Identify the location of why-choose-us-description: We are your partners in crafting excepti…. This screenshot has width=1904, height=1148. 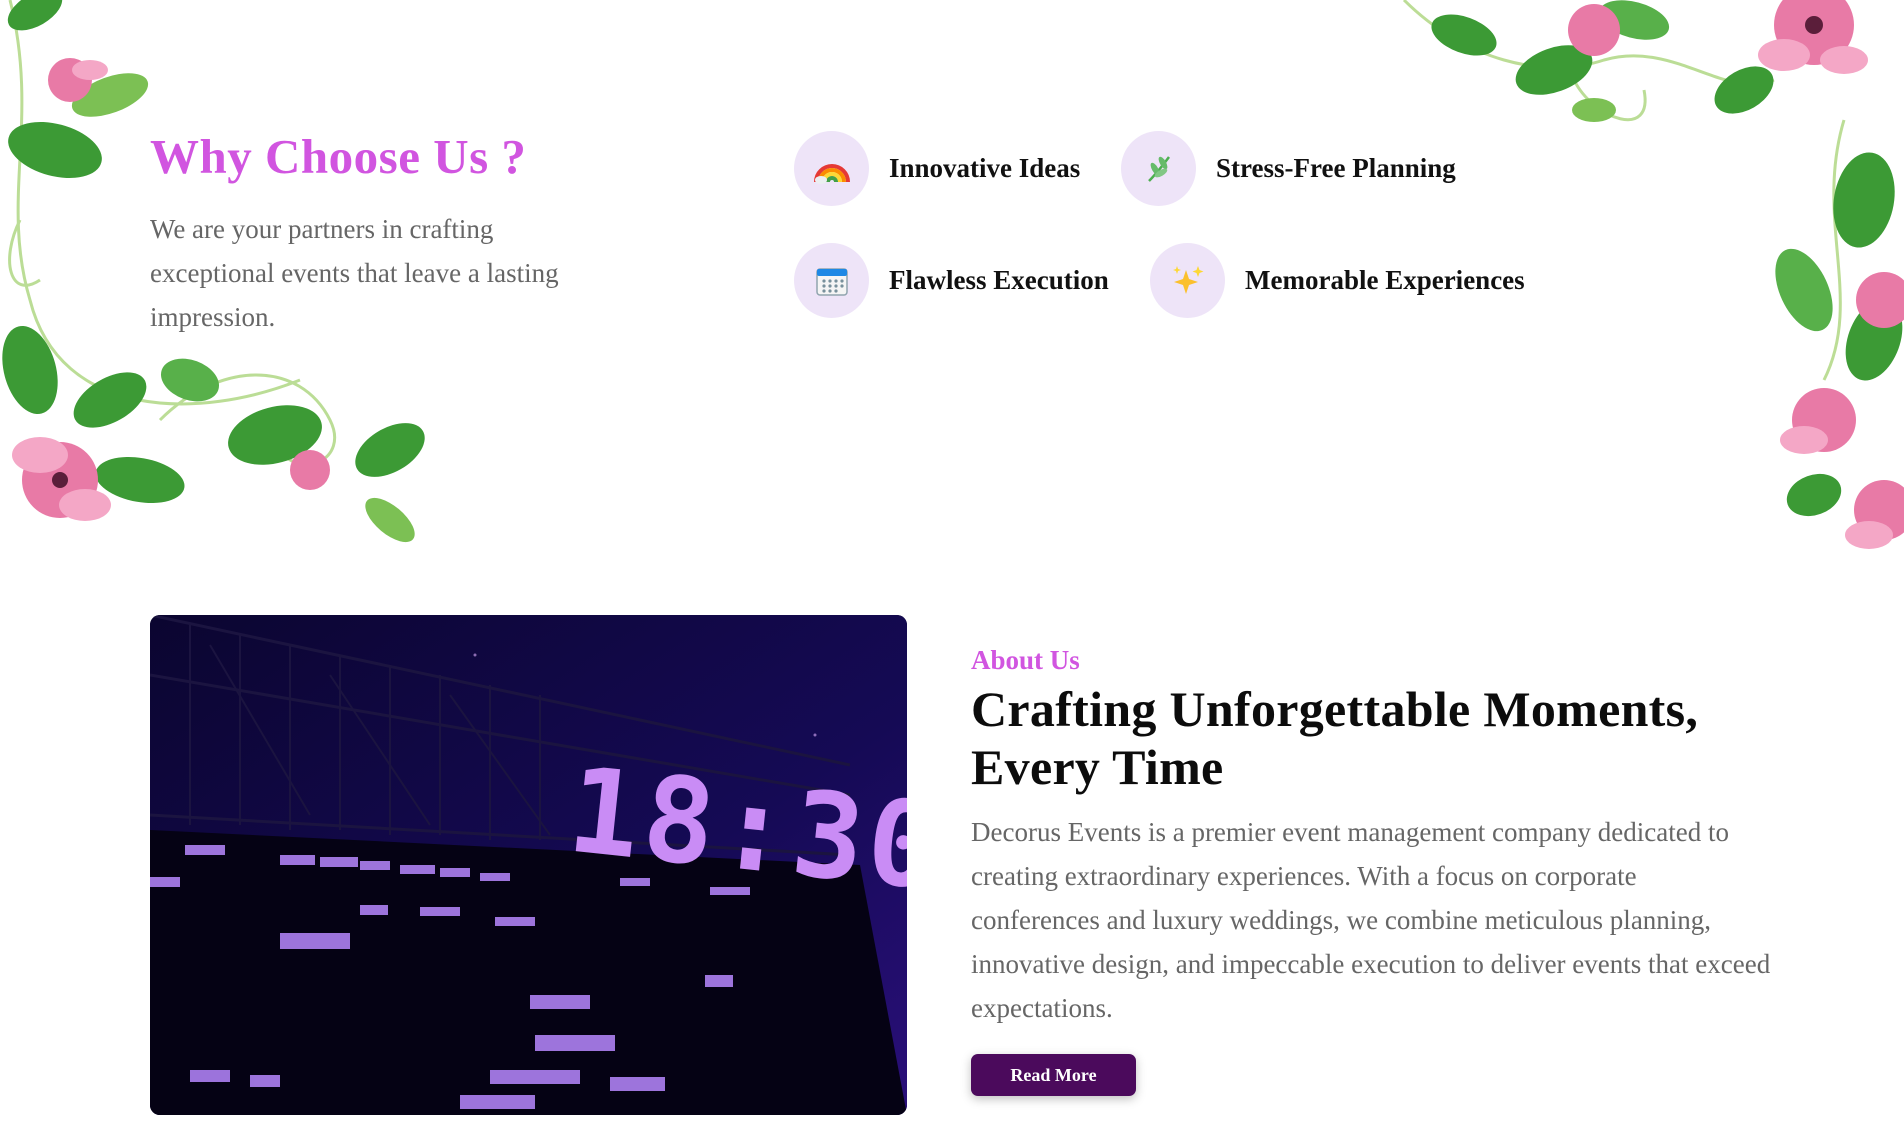
(354, 273).